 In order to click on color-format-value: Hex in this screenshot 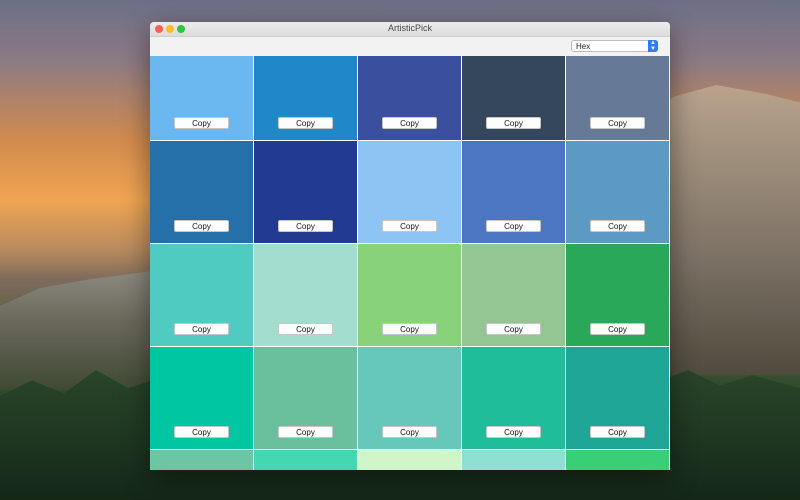, I will do `click(583, 46)`.